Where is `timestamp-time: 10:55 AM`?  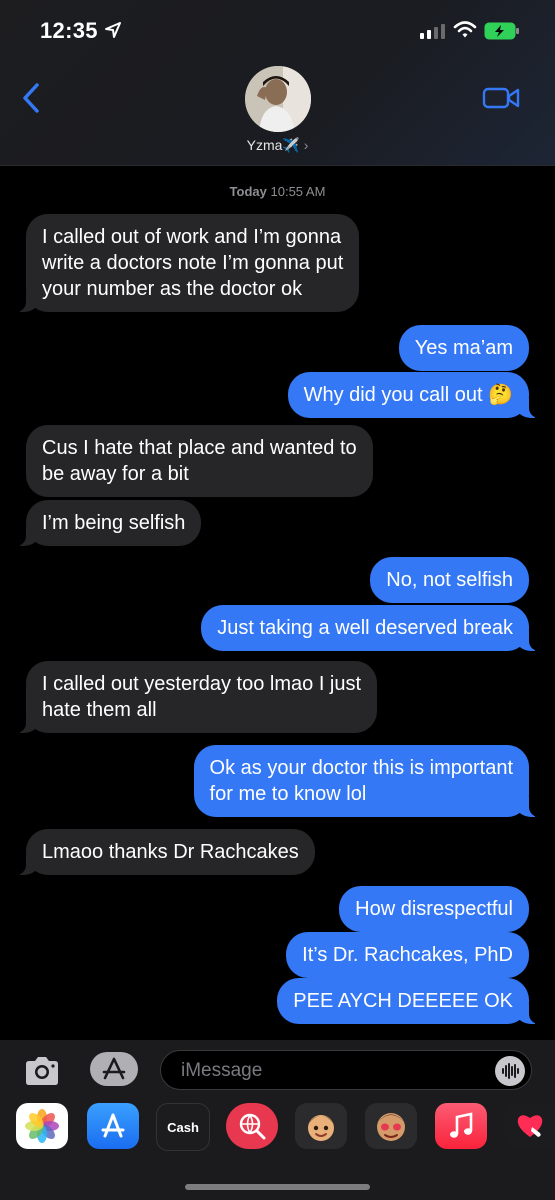 timestamp-time: 10:55 AM is located at coordinates (298, 191).